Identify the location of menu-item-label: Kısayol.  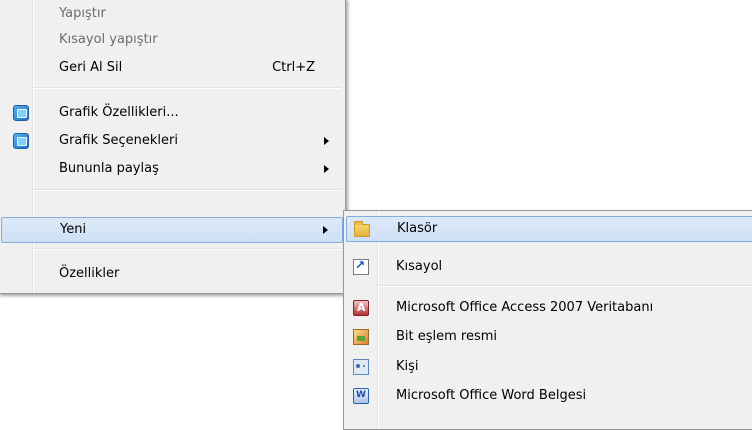
(419, 266).